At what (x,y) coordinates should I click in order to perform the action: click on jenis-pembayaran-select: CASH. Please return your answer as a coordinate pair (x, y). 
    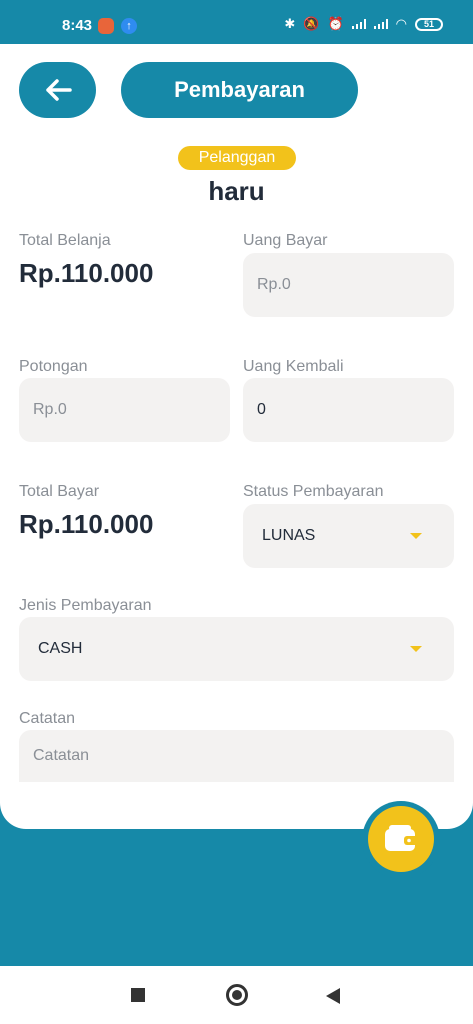
    Looking at the image, I should click on (236, 649).